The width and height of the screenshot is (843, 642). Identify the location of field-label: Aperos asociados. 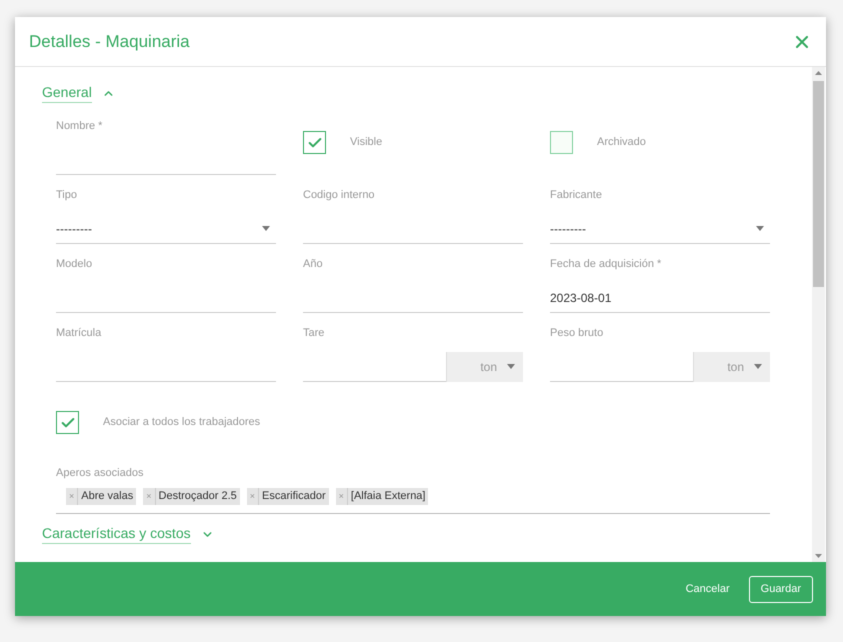
(100, 473).